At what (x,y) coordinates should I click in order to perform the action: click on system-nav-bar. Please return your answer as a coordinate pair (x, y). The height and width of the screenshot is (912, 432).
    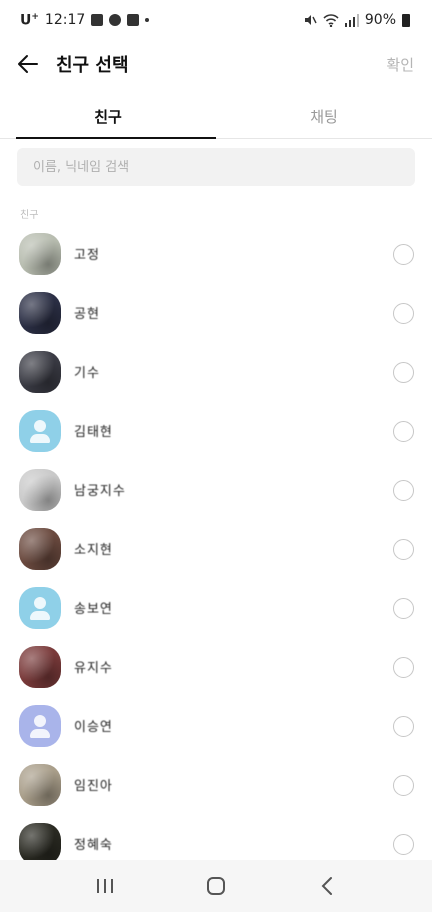
    Looking at the image, I should click on (216, 886).